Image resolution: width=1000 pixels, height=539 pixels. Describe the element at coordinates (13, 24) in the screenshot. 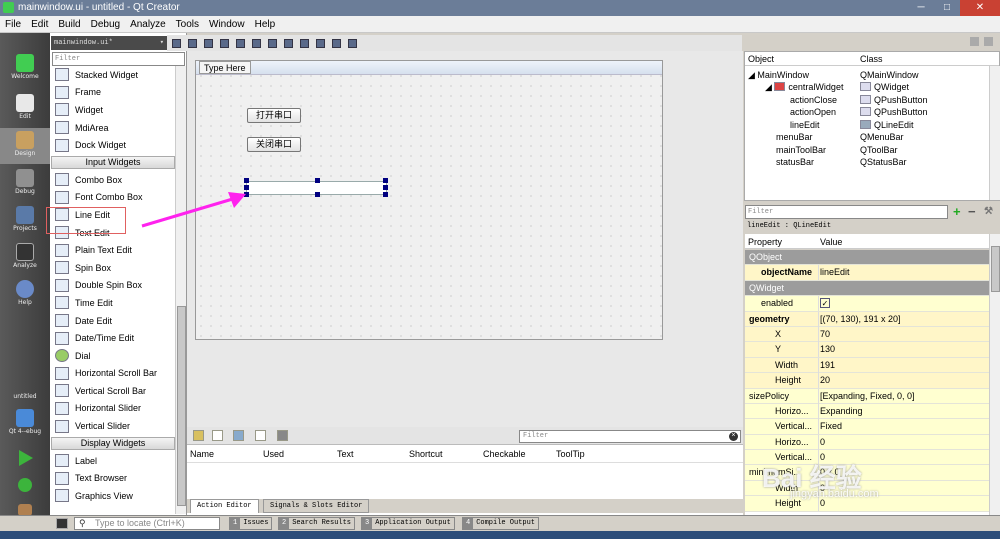

I see `menu-file: File` at that location.